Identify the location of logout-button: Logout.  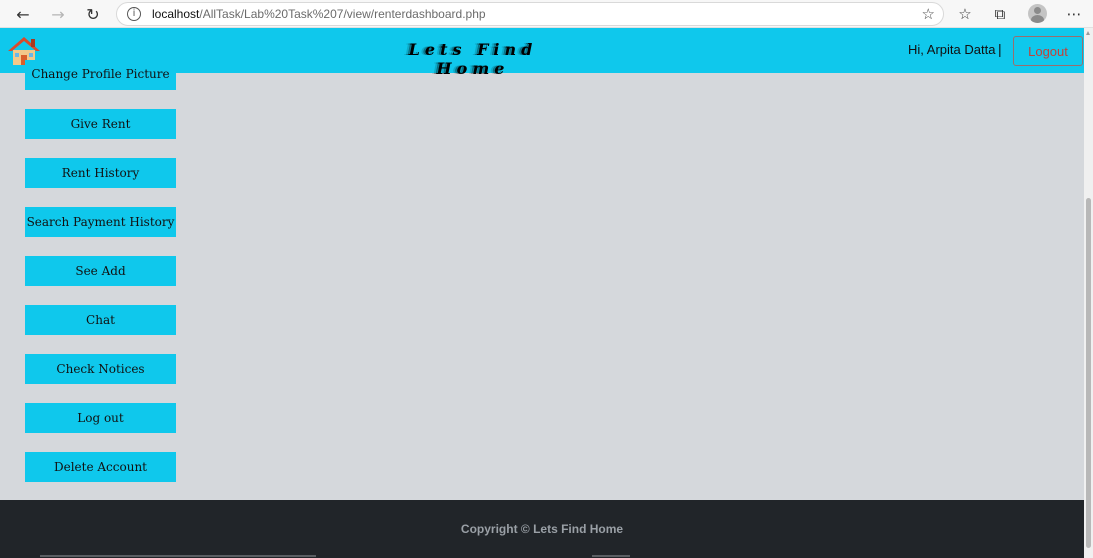
(1048, 51).